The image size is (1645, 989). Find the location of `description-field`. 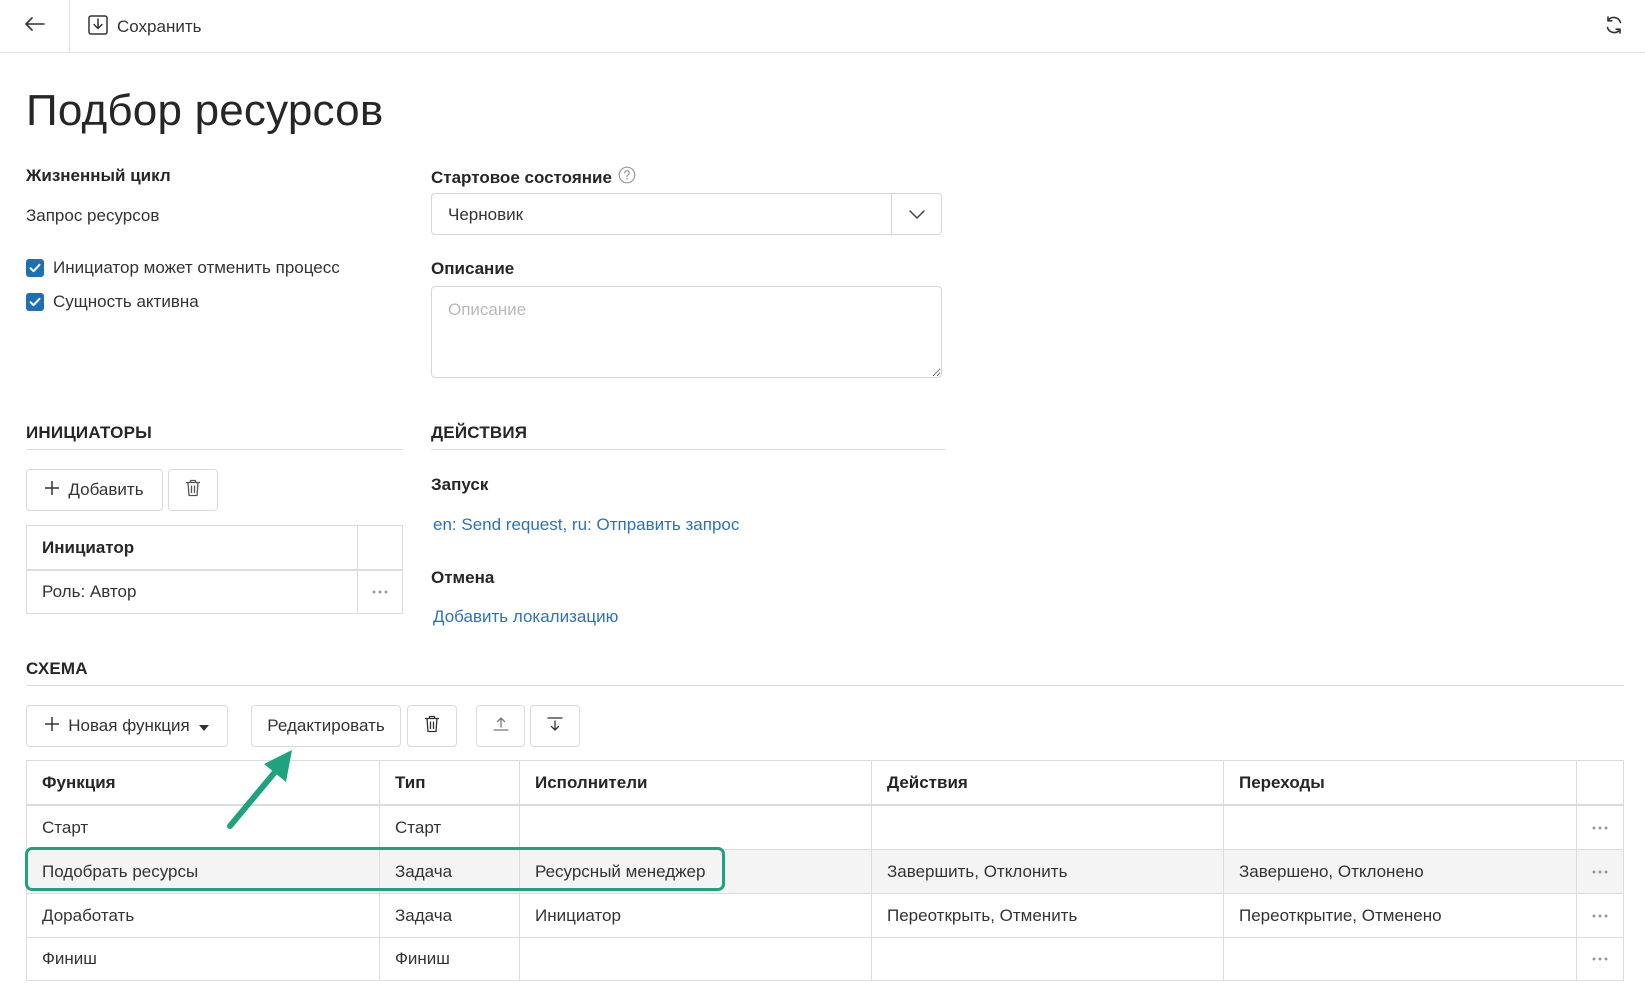

description-field is located at coordinates (686, 332).